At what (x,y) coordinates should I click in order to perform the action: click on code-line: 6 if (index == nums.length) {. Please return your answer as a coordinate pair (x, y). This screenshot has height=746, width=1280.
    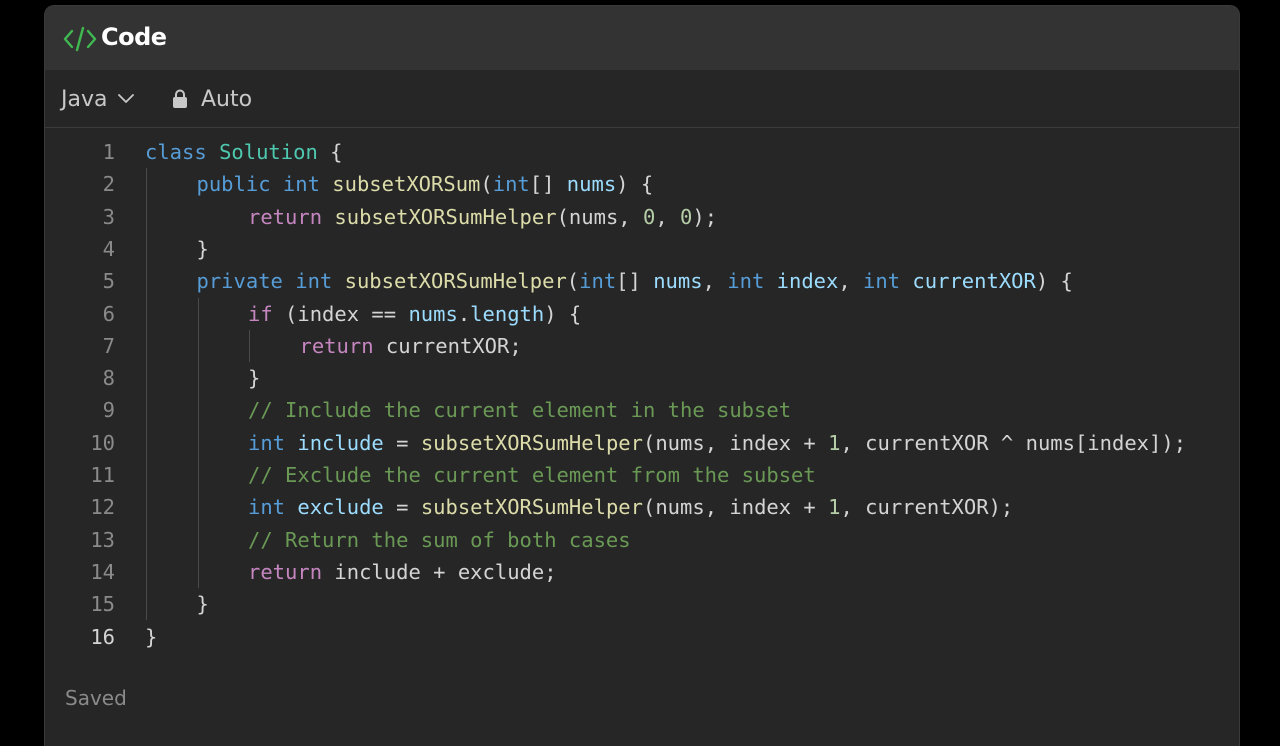
    Looking at the image, I should click on (642, 314).